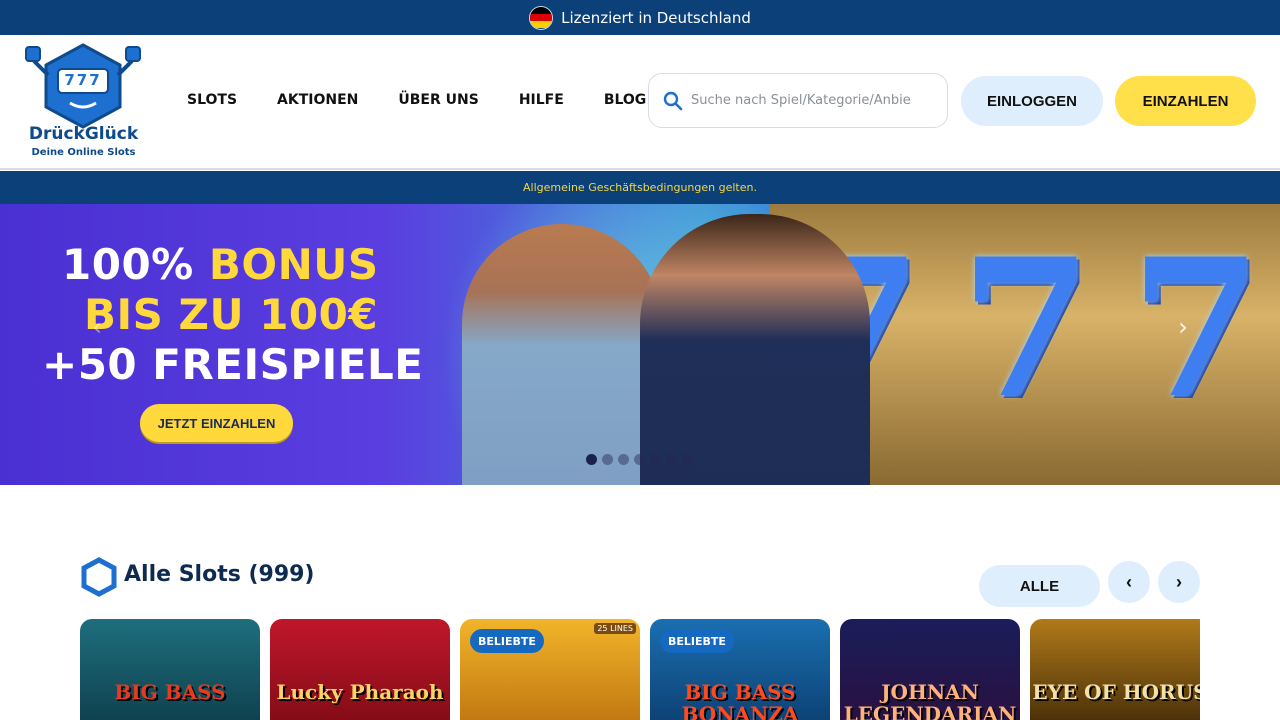 The image size is (1280, 720). What do you see at coordinates (83, 134) in the screenshot?
I see `brand-name: DrückGlück` at bounding box center [83, 134].